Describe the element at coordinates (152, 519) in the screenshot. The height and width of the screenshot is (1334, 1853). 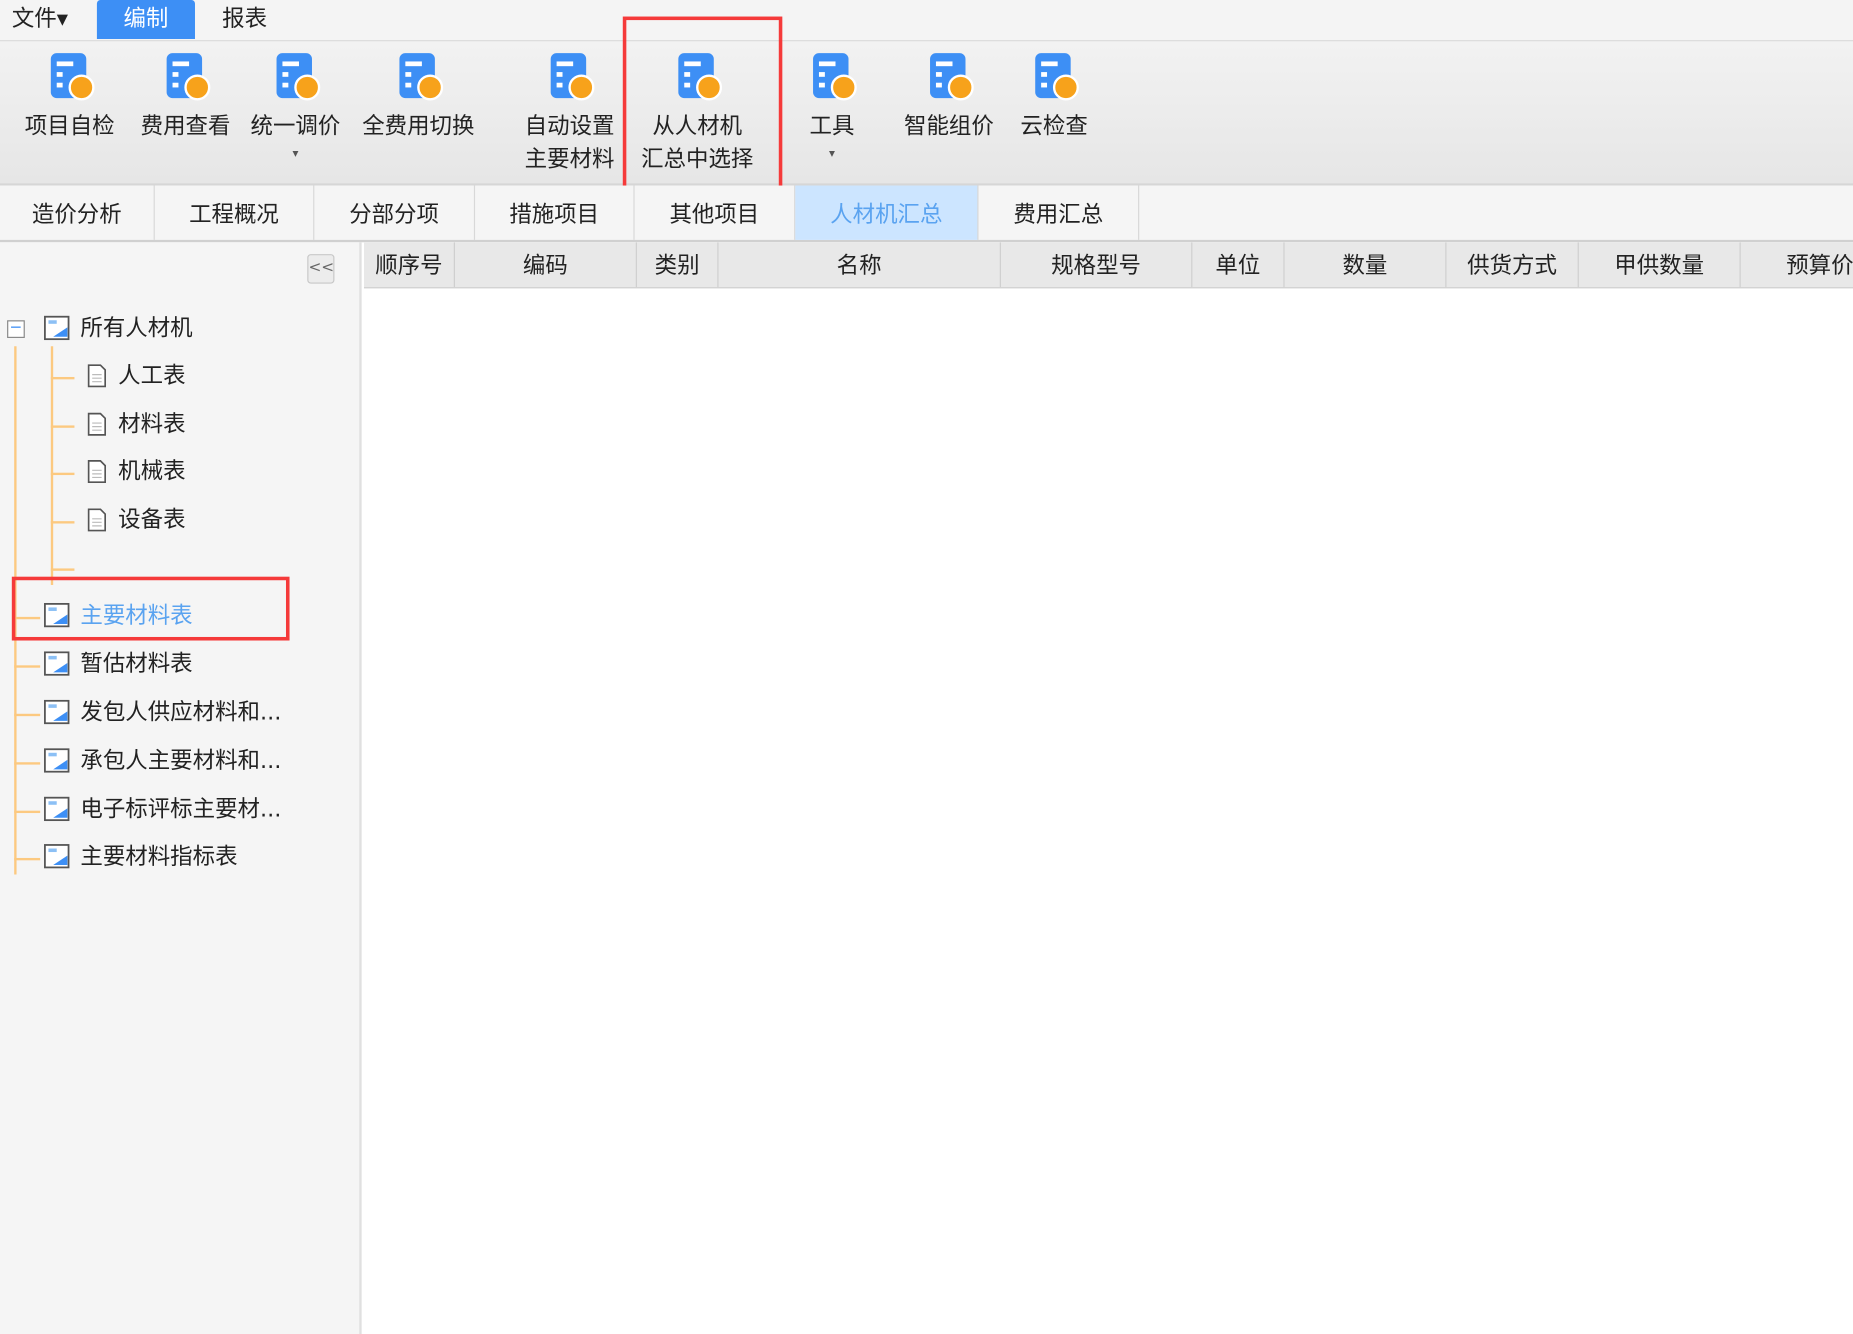
I see `tree-item-label: 设备表` at that location.